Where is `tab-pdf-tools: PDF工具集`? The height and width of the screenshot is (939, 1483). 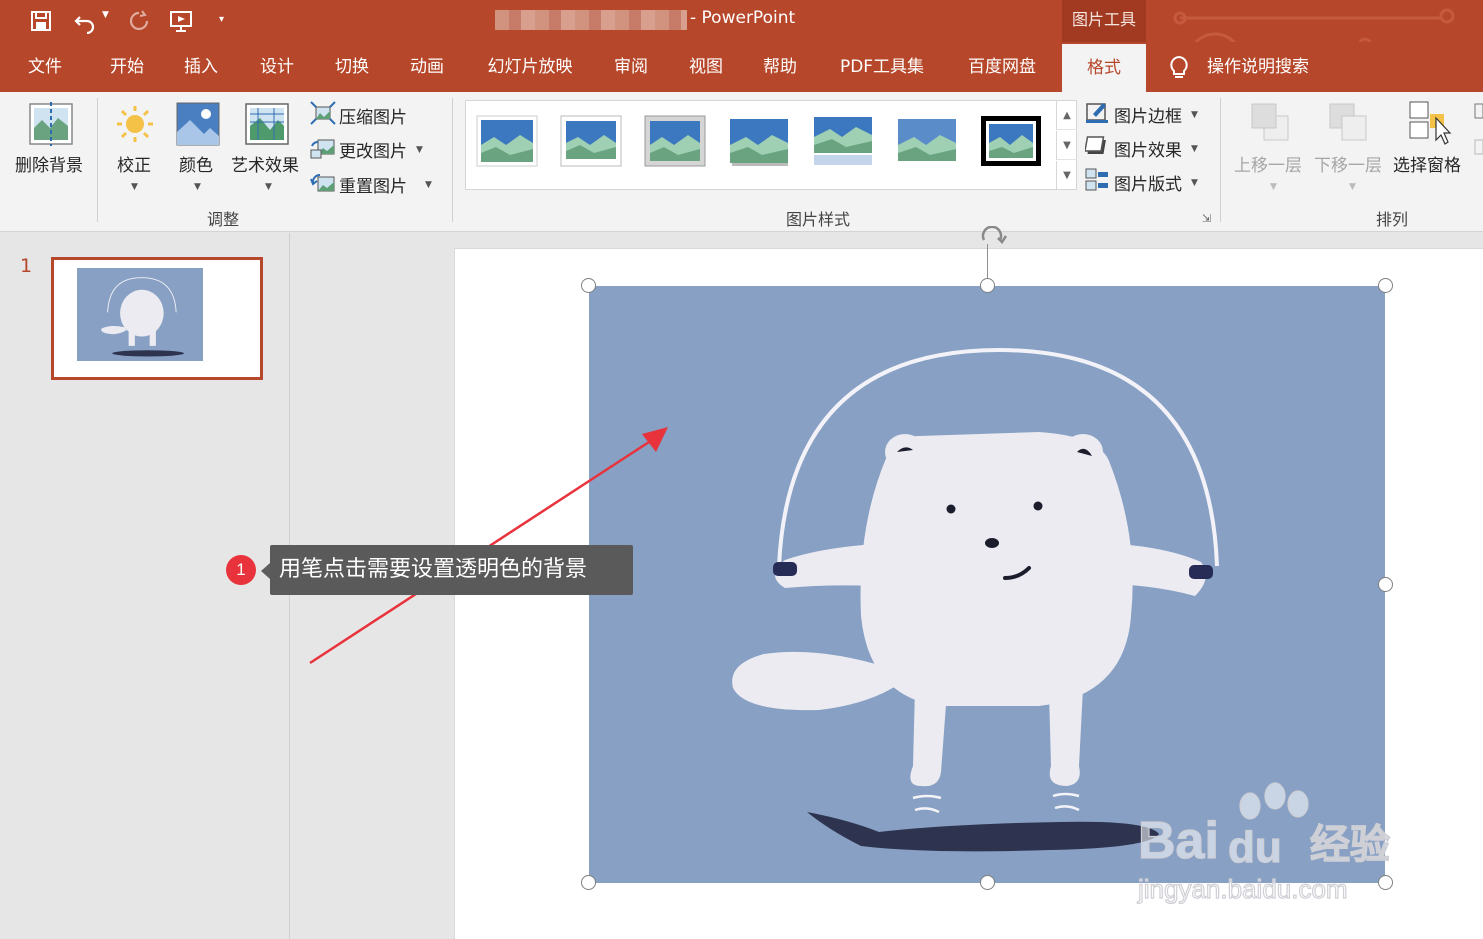 tab-pdf-tools: PDF工具集 is located at coordinates (882, 67).